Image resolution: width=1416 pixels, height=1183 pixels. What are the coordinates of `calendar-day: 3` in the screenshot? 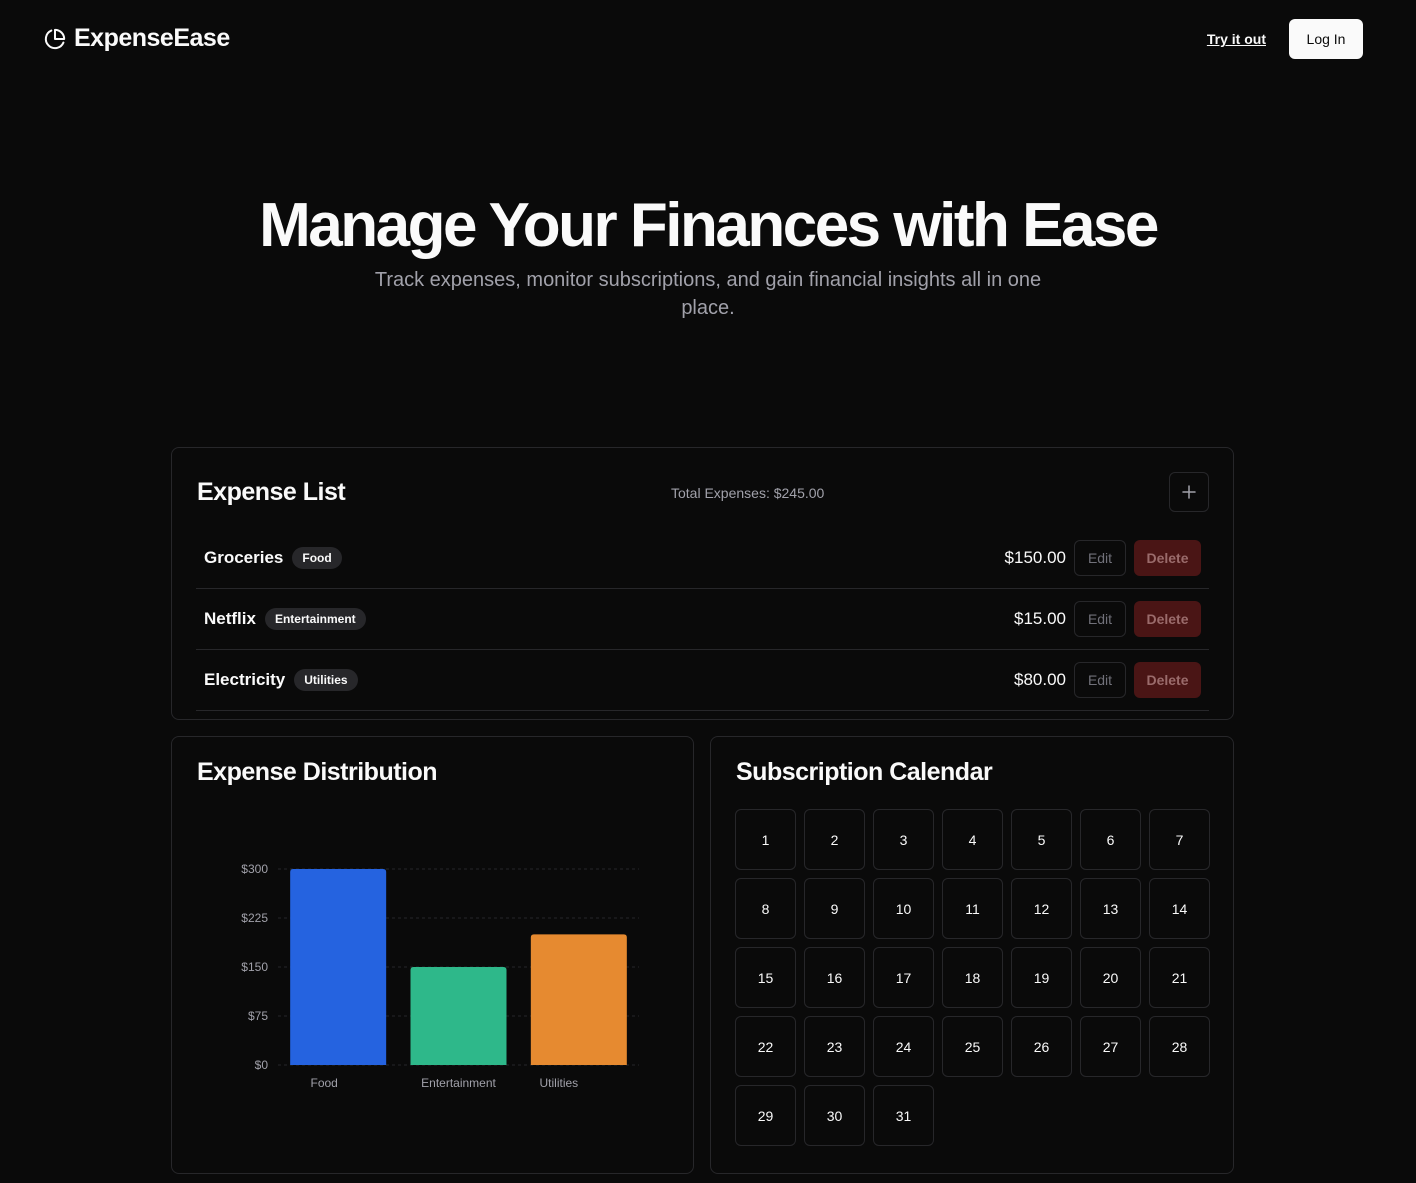 It's located at (903, 839).